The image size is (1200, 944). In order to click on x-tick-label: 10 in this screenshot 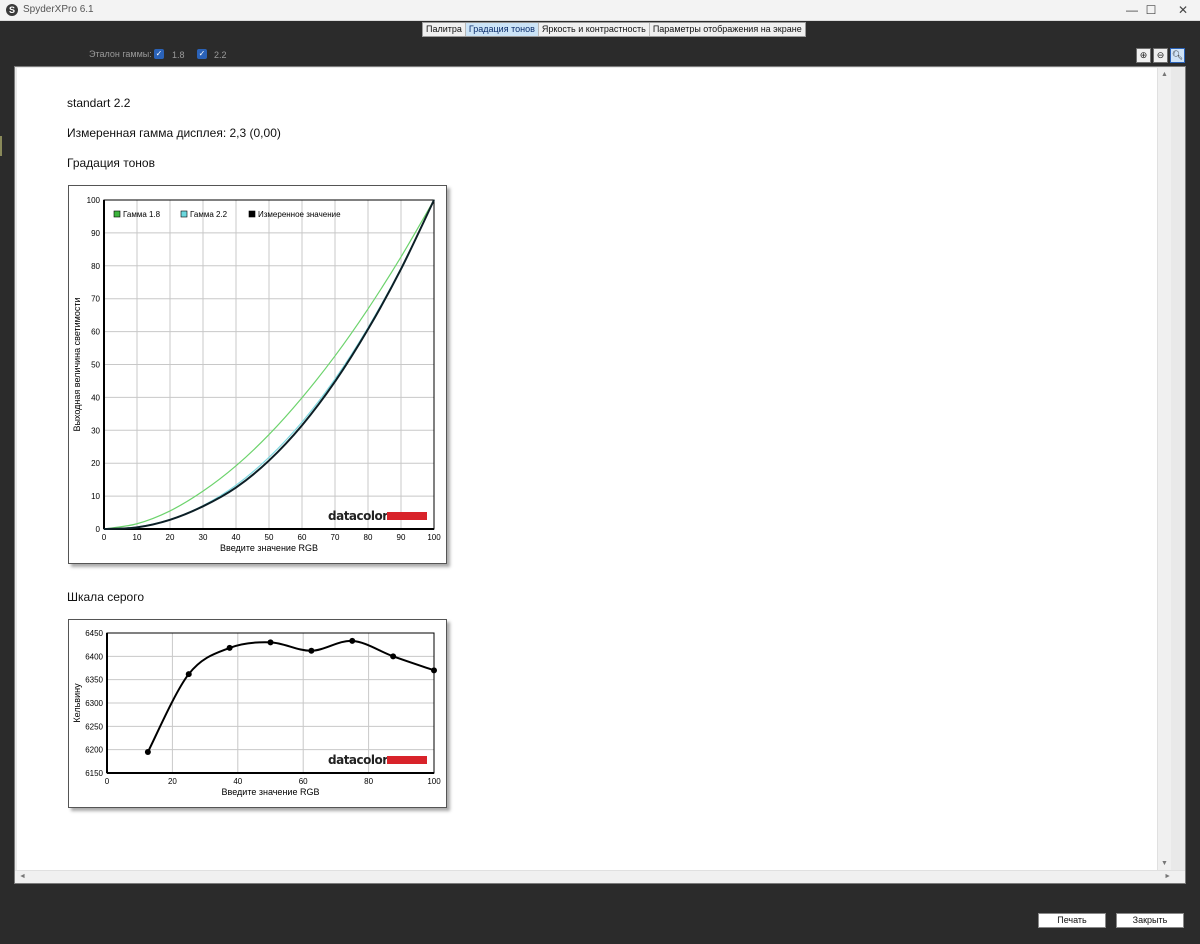, I will do `click(137, 537)`.